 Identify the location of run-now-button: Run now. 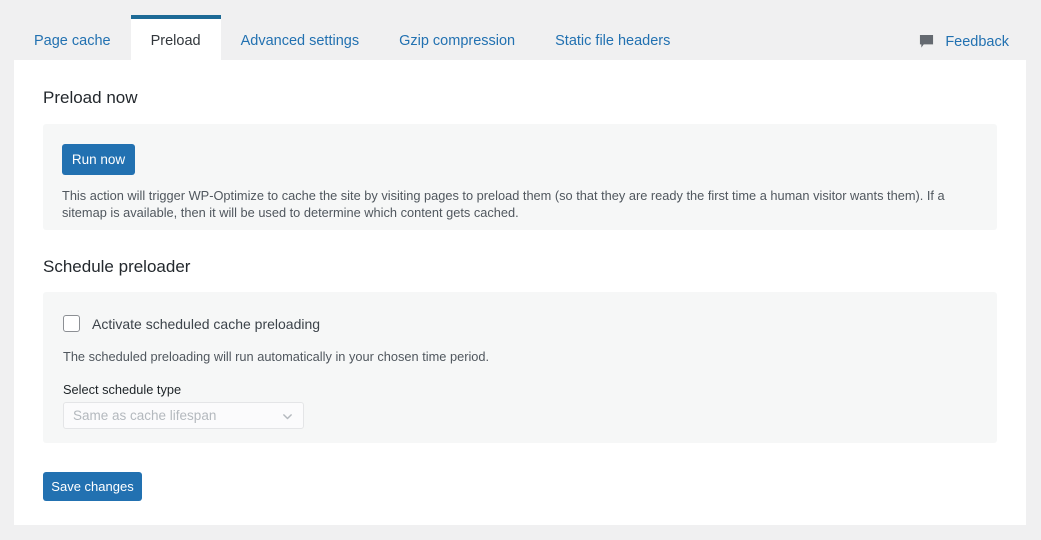
(98, 159).